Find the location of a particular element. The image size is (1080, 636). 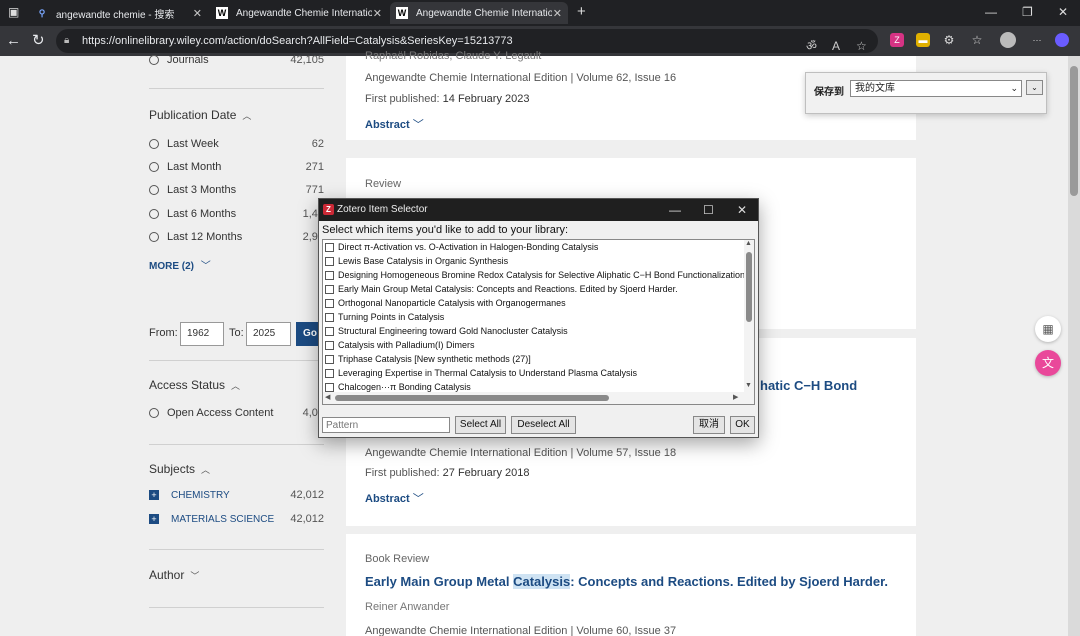

scroll-down-icon: ▼ is located at coordinates (748, 385).